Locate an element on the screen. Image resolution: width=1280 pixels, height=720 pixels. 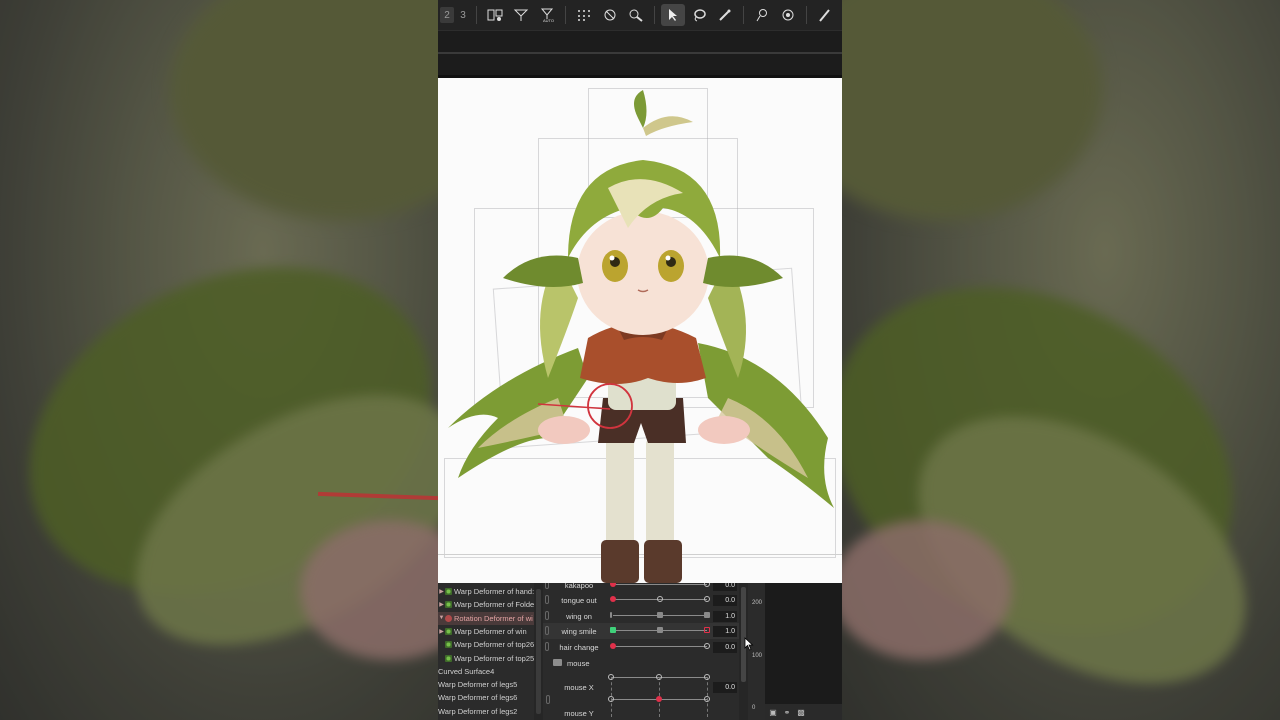
graph-tick-label: 0 is located at coordinates (754, 708).